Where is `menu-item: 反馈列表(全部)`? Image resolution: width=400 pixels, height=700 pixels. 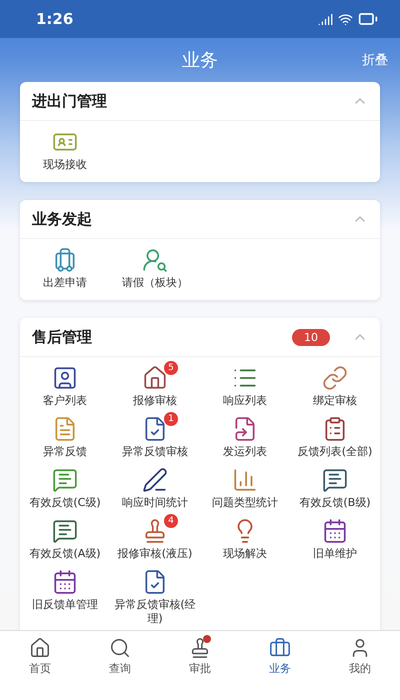 menu-item: 反馈列表(全部) is located at coordinates (335, 452).